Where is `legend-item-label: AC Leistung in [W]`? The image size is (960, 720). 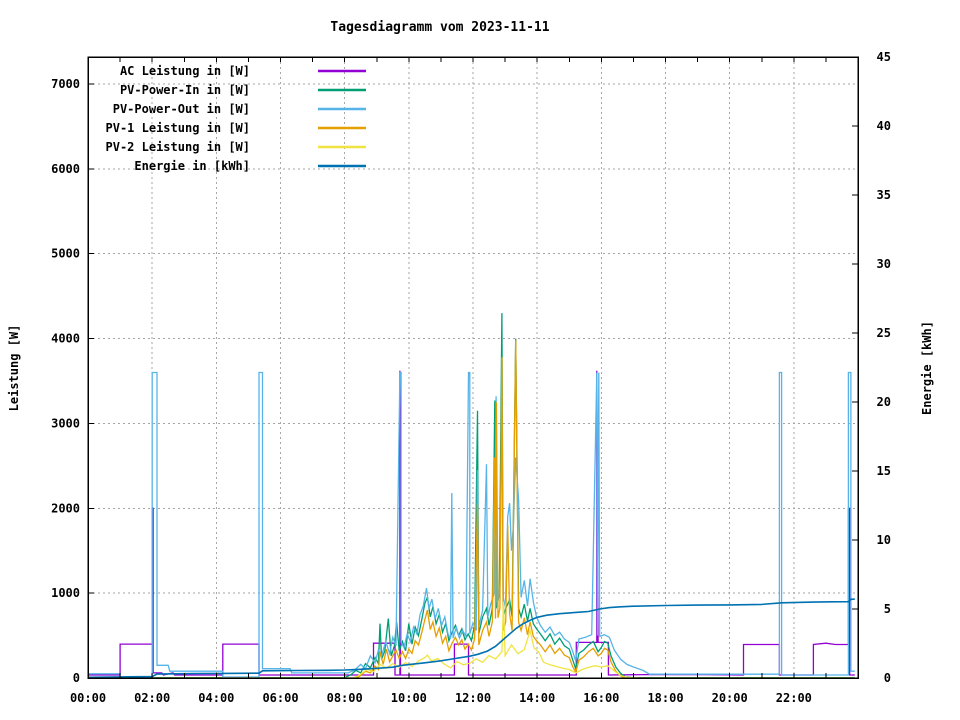 legend-item-label: AC Leistung in [W] is located at coordinates (185, 71).